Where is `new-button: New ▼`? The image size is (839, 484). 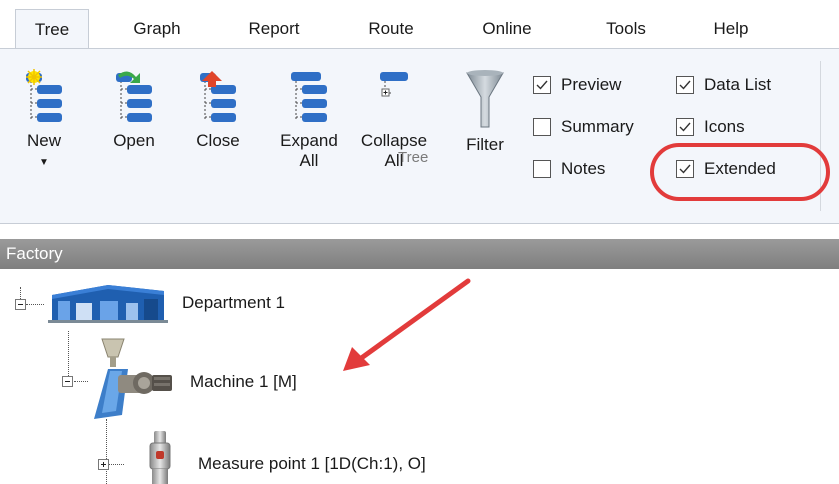 new-button: New ▼ is located at coordinates (44, 121).